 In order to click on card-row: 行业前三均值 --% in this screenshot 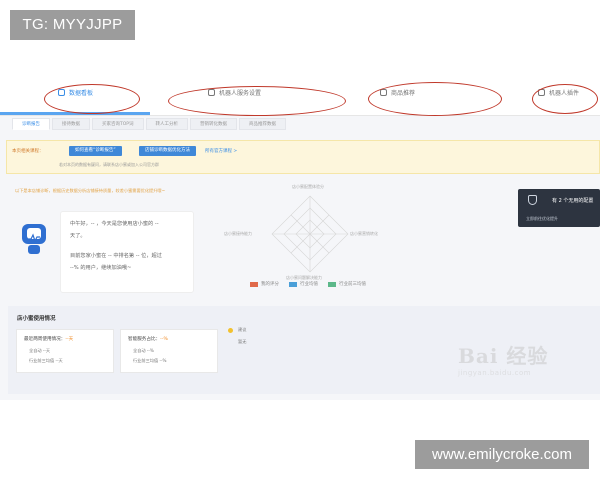, I will do `click(150, 360)`.